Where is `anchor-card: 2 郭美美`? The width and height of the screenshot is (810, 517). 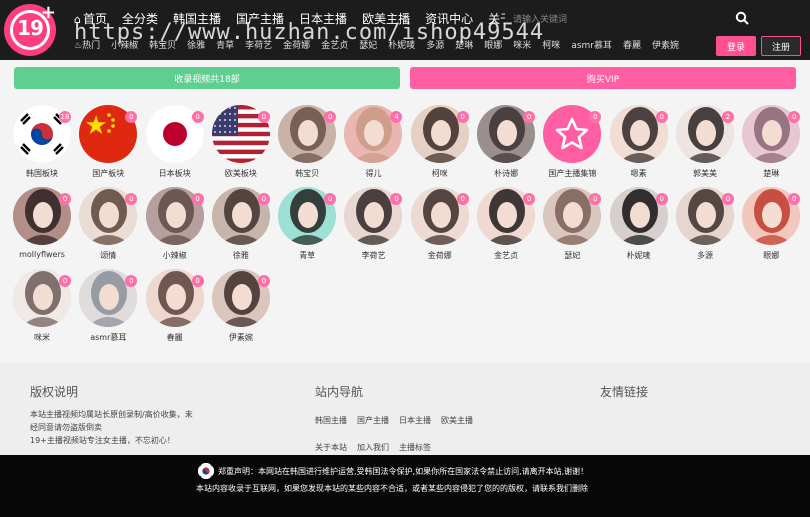
anchor-card: 2 郭美美 is located at coordinates (704, 145).